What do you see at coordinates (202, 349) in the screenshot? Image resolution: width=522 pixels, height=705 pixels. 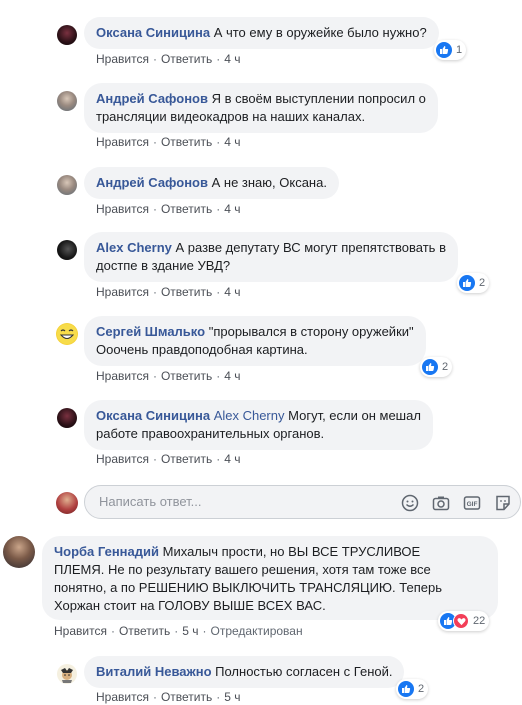 I see `comment-text: Ооочень правдоподобная картина.` at bounding box center [202, 349].